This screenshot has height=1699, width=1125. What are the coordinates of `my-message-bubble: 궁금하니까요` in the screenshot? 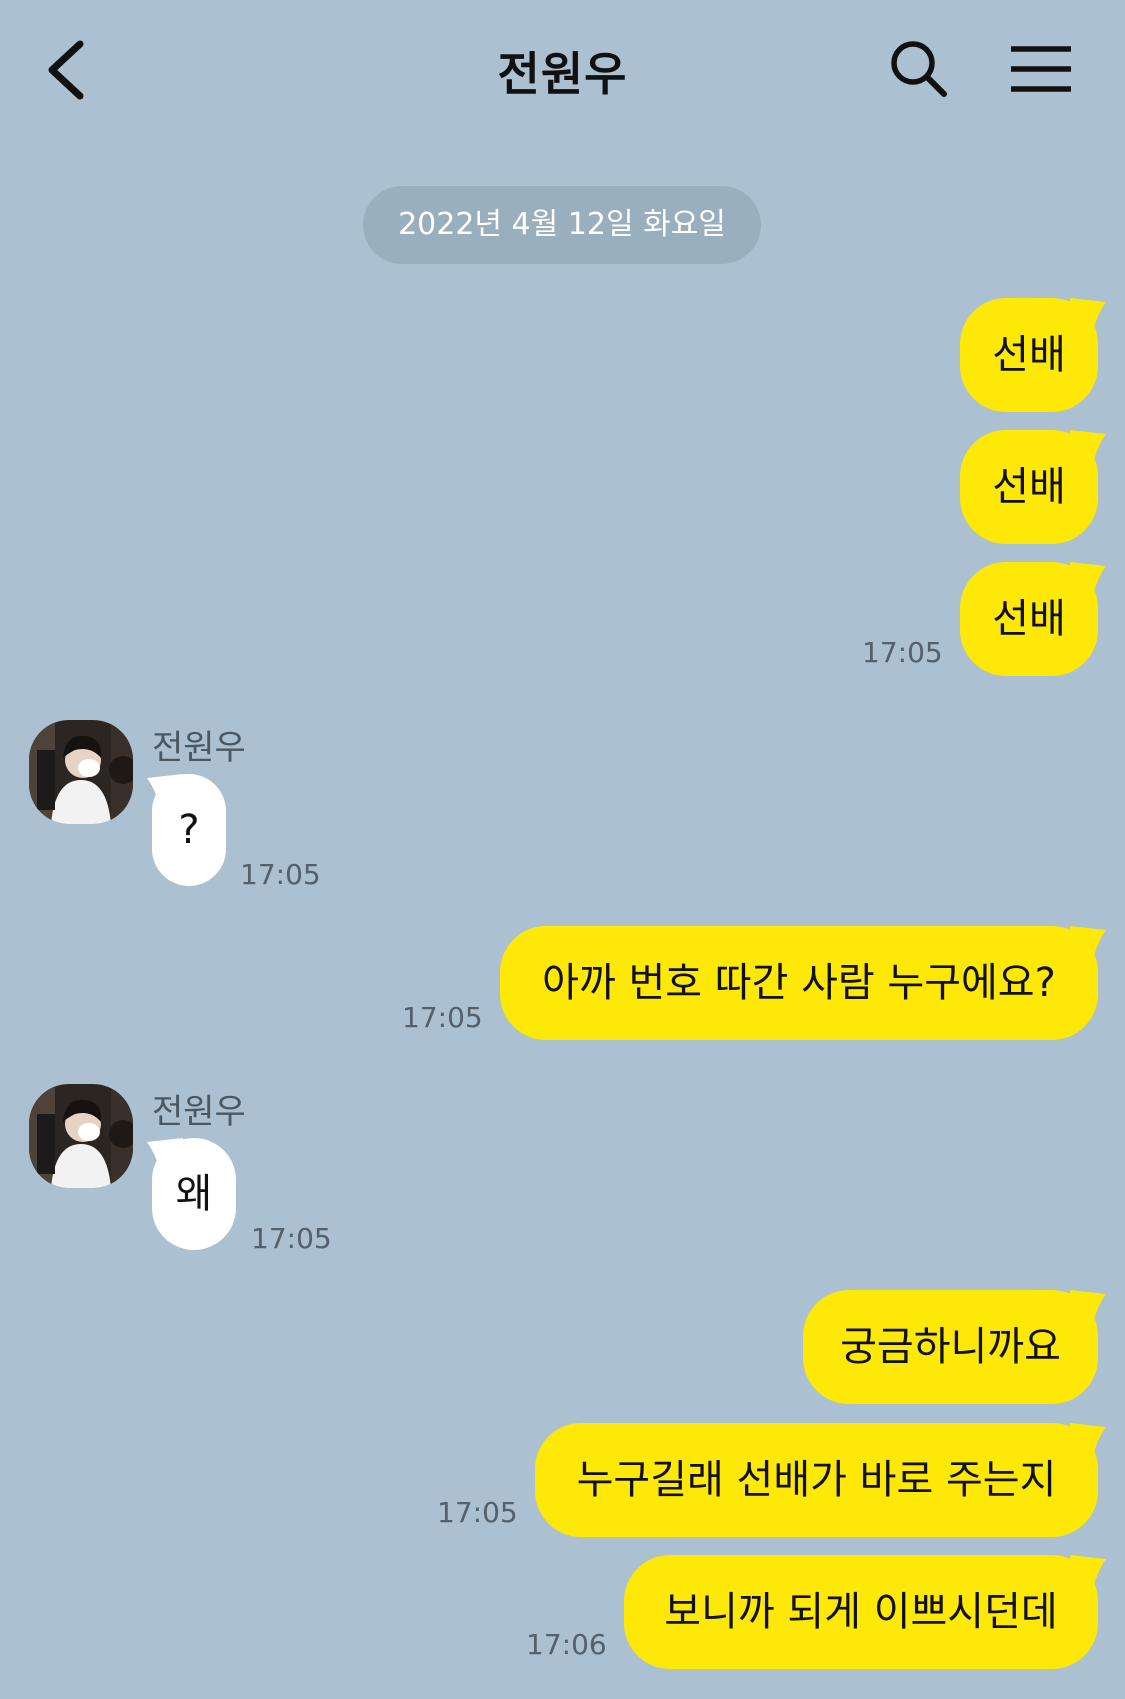 It's located at (950, 1347).